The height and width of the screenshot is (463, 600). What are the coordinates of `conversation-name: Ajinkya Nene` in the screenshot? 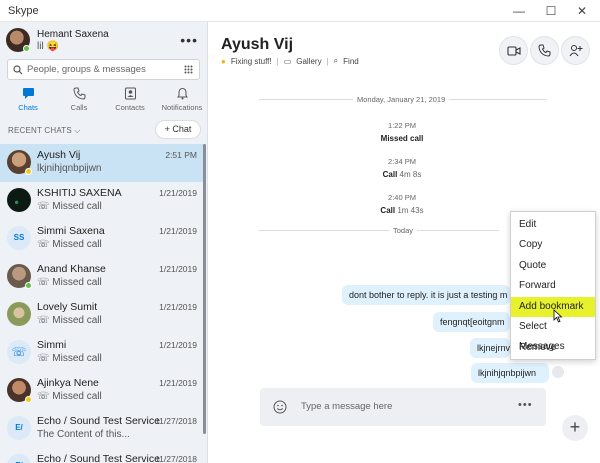 It's located at (68, 383).